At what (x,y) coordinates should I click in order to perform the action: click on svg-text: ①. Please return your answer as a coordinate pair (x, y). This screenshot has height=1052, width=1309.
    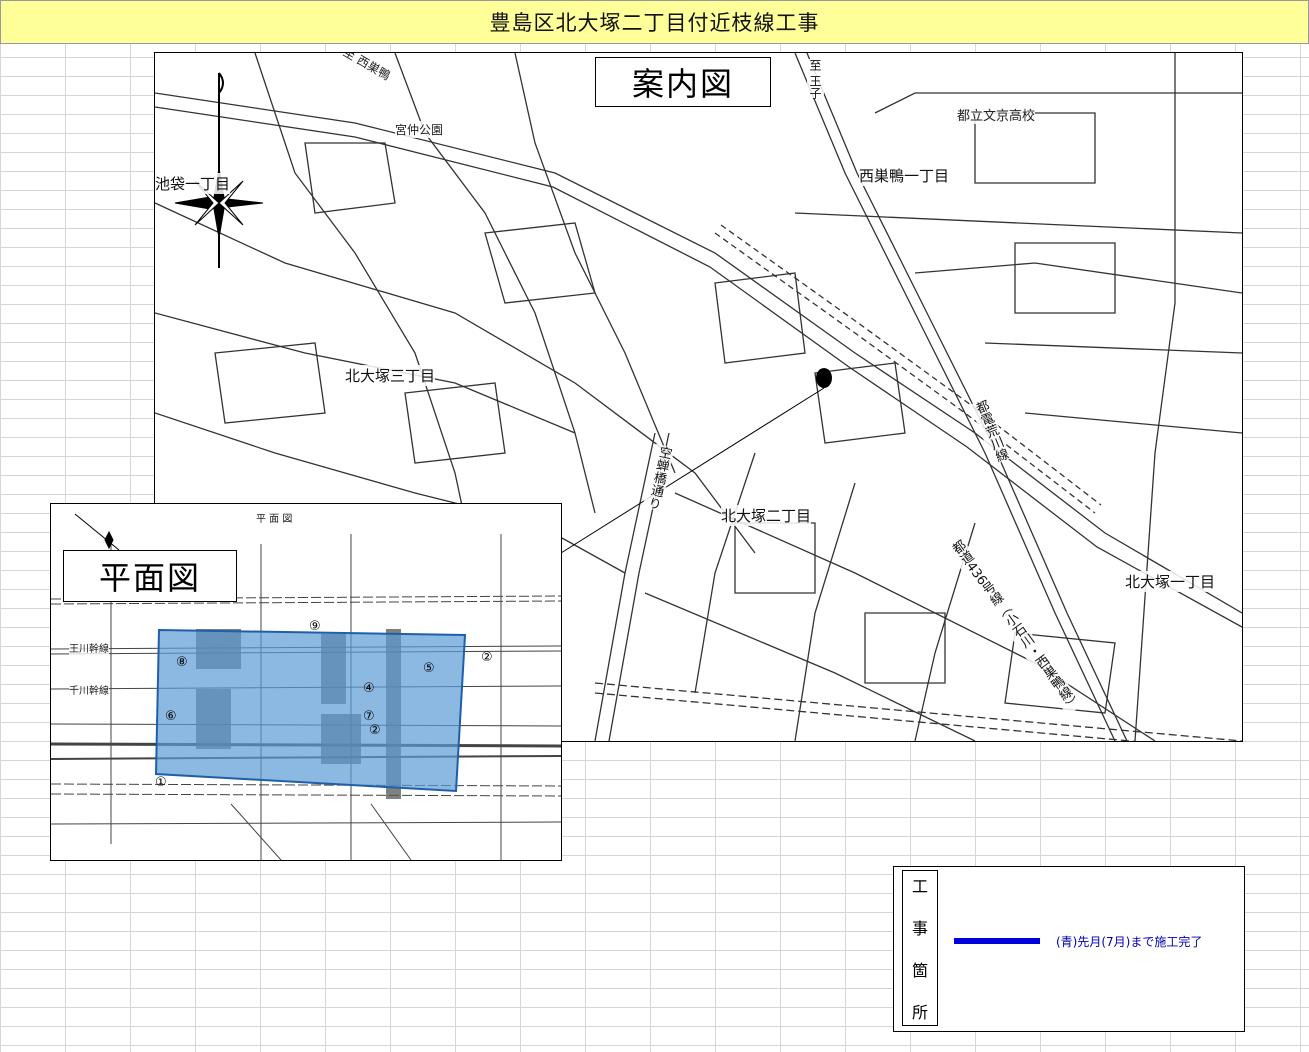
    Looking at the image, I should click on (161, 782).